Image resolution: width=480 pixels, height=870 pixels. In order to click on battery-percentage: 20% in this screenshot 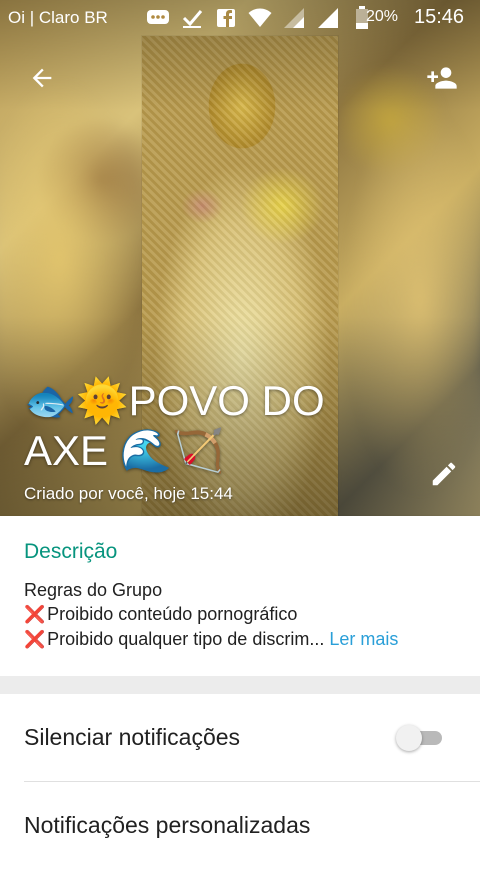, I will do `click(382, 16)`.